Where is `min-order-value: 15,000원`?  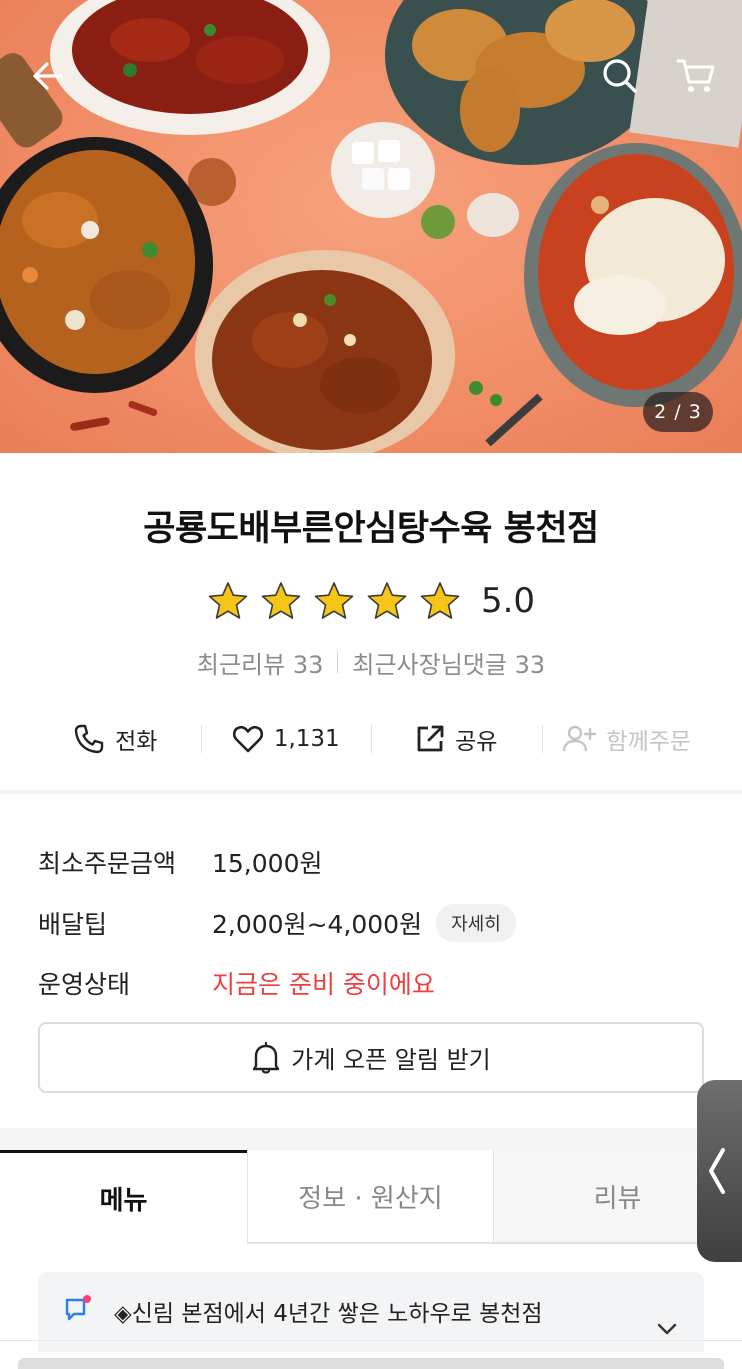 min-order-value: 15,000원 is located at coordinates (267, 863).